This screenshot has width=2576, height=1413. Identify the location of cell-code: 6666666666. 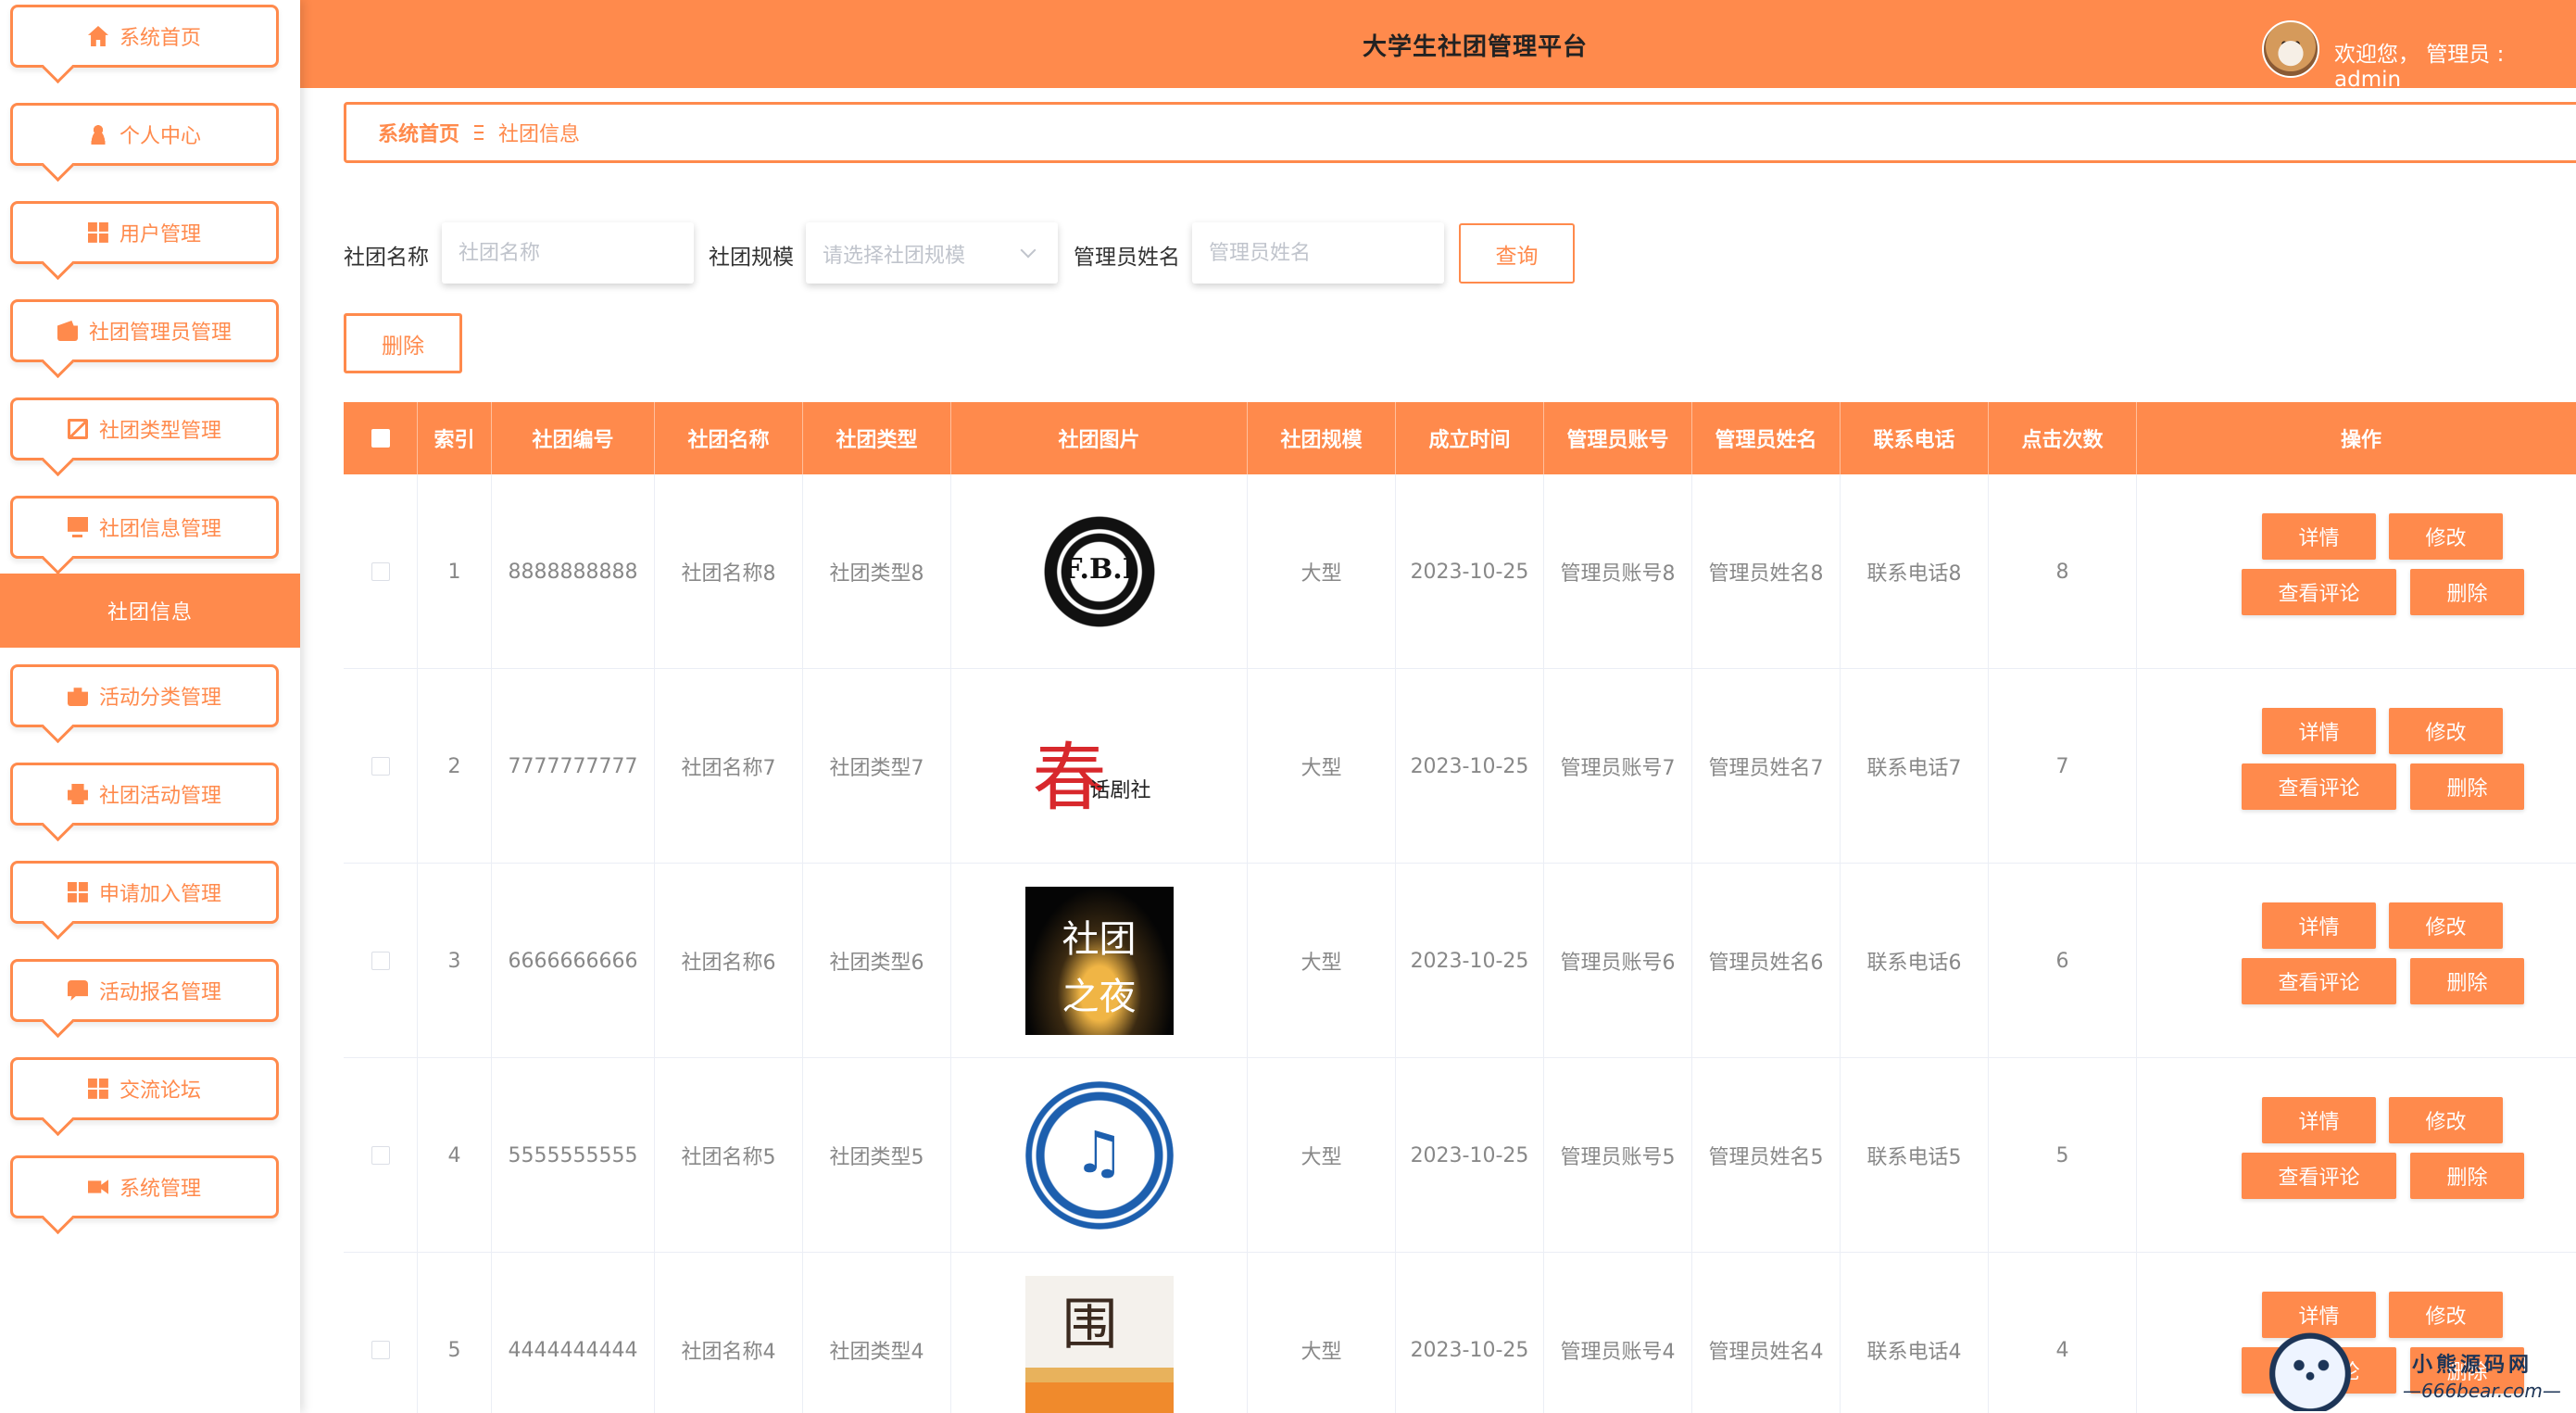
(573, 961).